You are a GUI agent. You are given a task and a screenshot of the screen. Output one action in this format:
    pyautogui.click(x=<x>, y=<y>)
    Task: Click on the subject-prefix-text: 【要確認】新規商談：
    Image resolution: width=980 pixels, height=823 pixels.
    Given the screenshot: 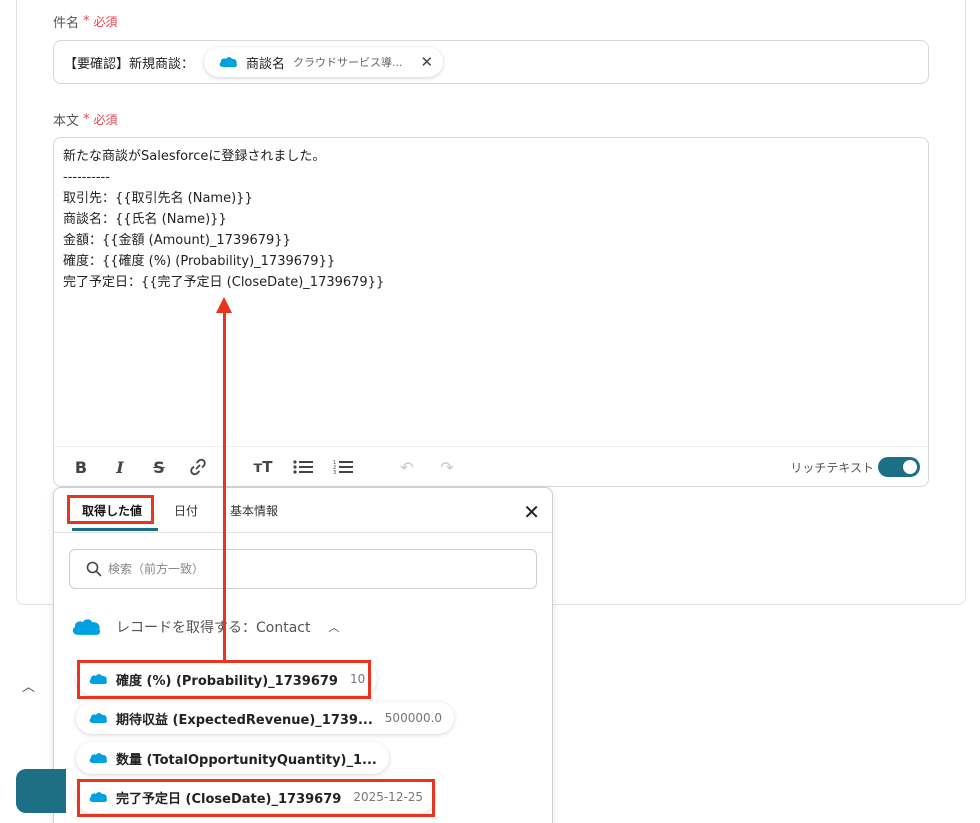 What is the action you would take?
    pyautogui.click(x=129, y=64)
    